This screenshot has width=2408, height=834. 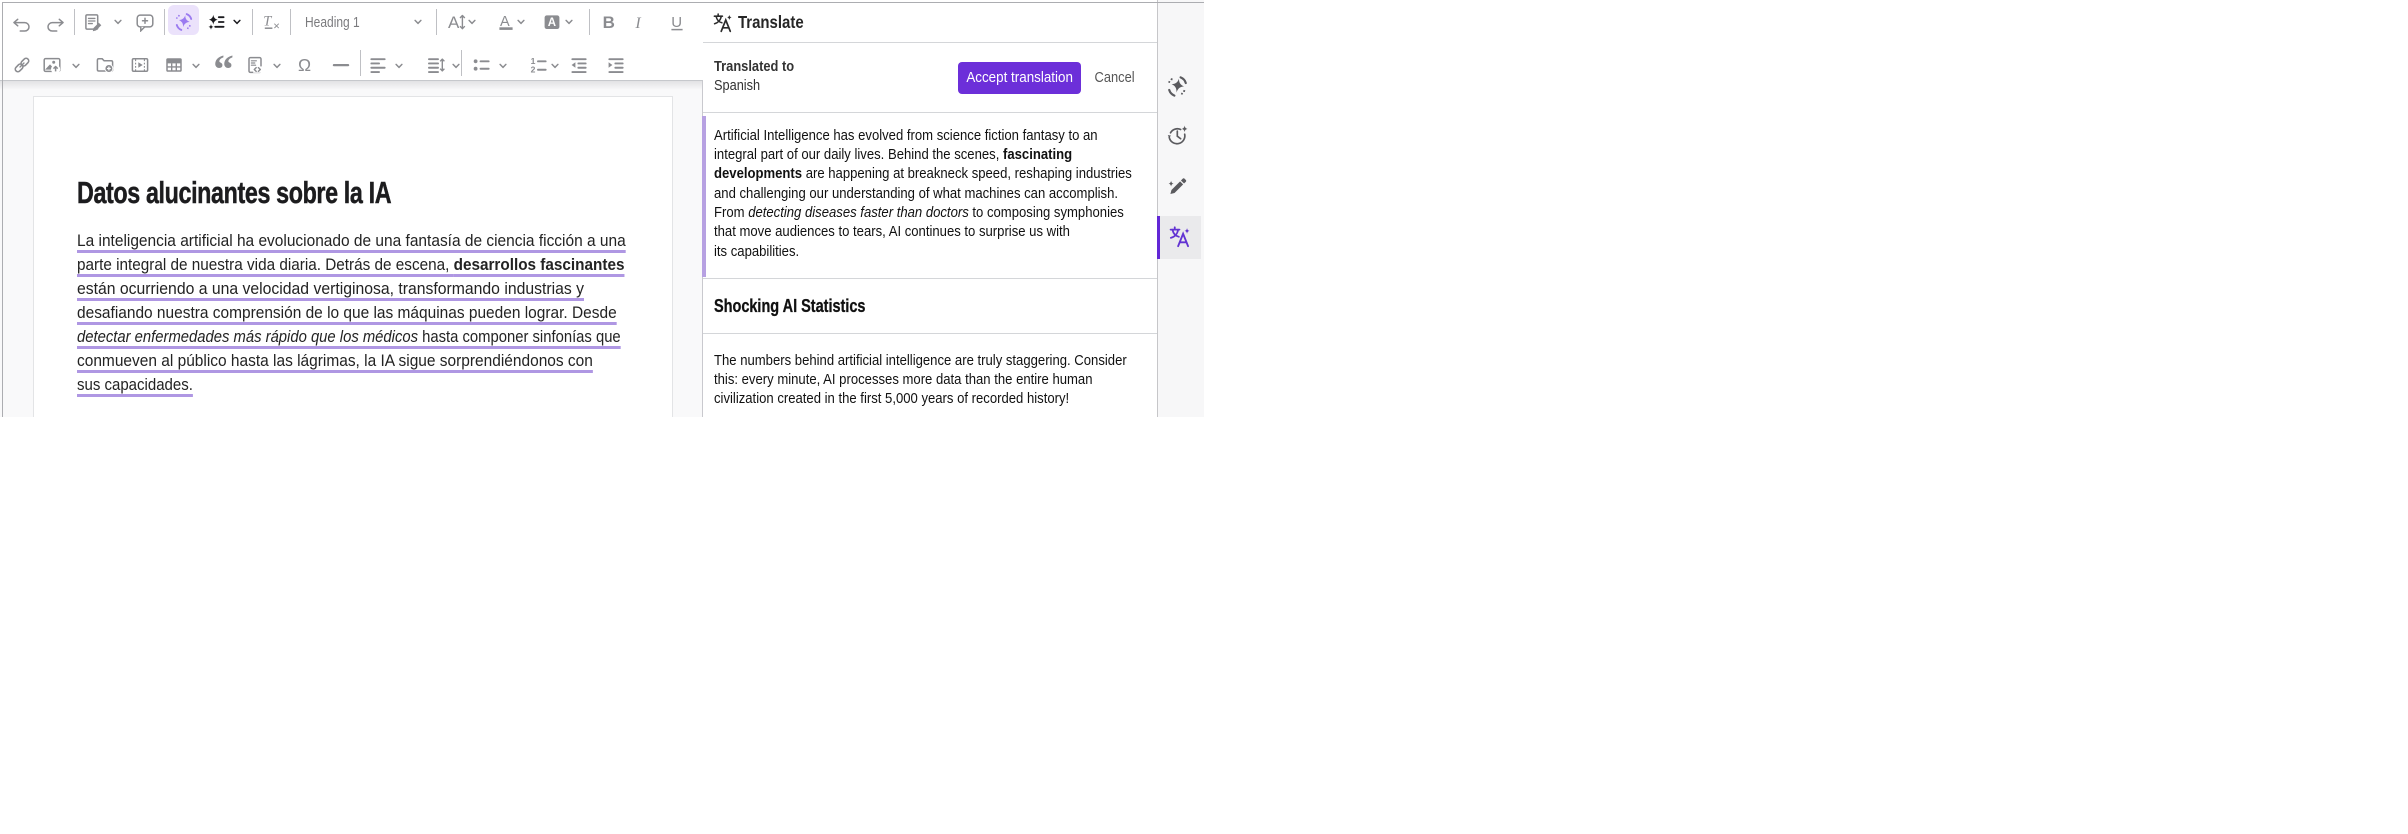 I want to click on svg-text: Ω, so click(x=304, y=65).